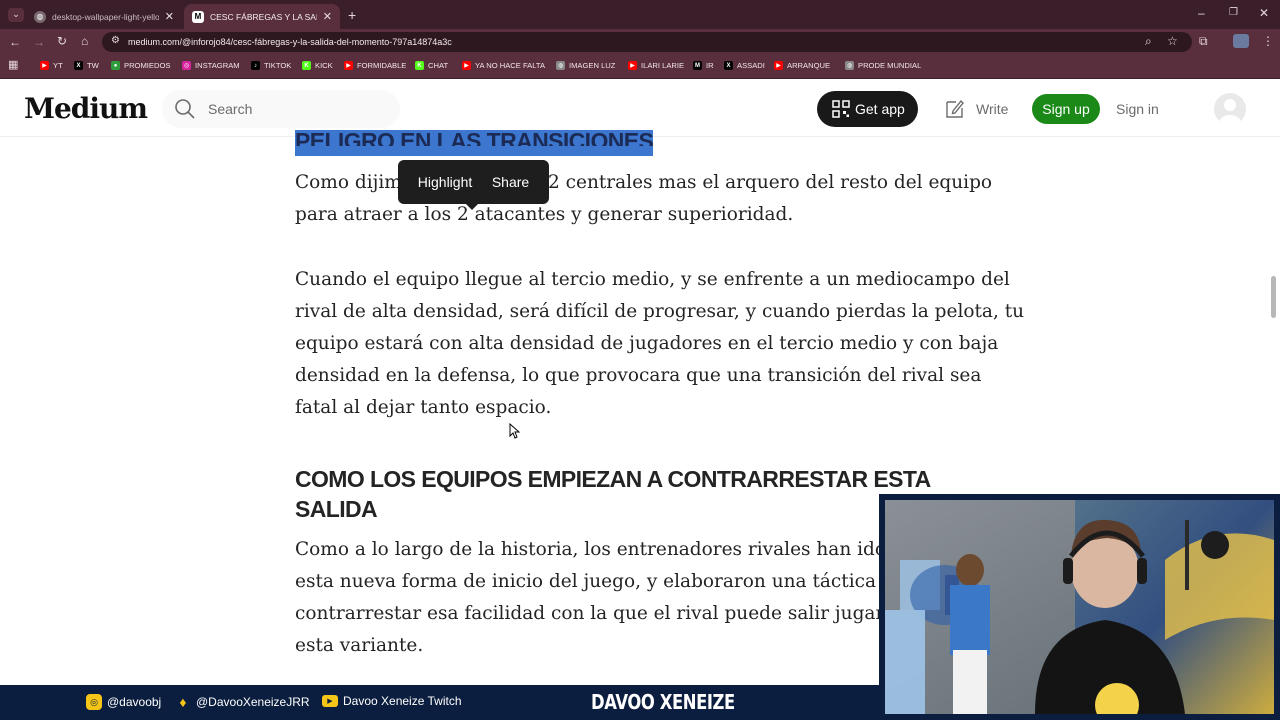 The width and height of the screenshot is (1280, 720). Describe the element at coordinates (306, 65) in the screenshot. I see `kick-icon: K` at that location.